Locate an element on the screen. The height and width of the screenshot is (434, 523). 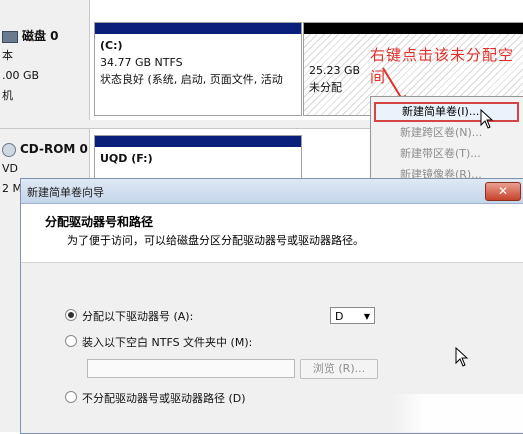
option-mount-folder-label: 装入以下空白 NTFS 文件夹中 (M): is located at coordinates (167, 342).